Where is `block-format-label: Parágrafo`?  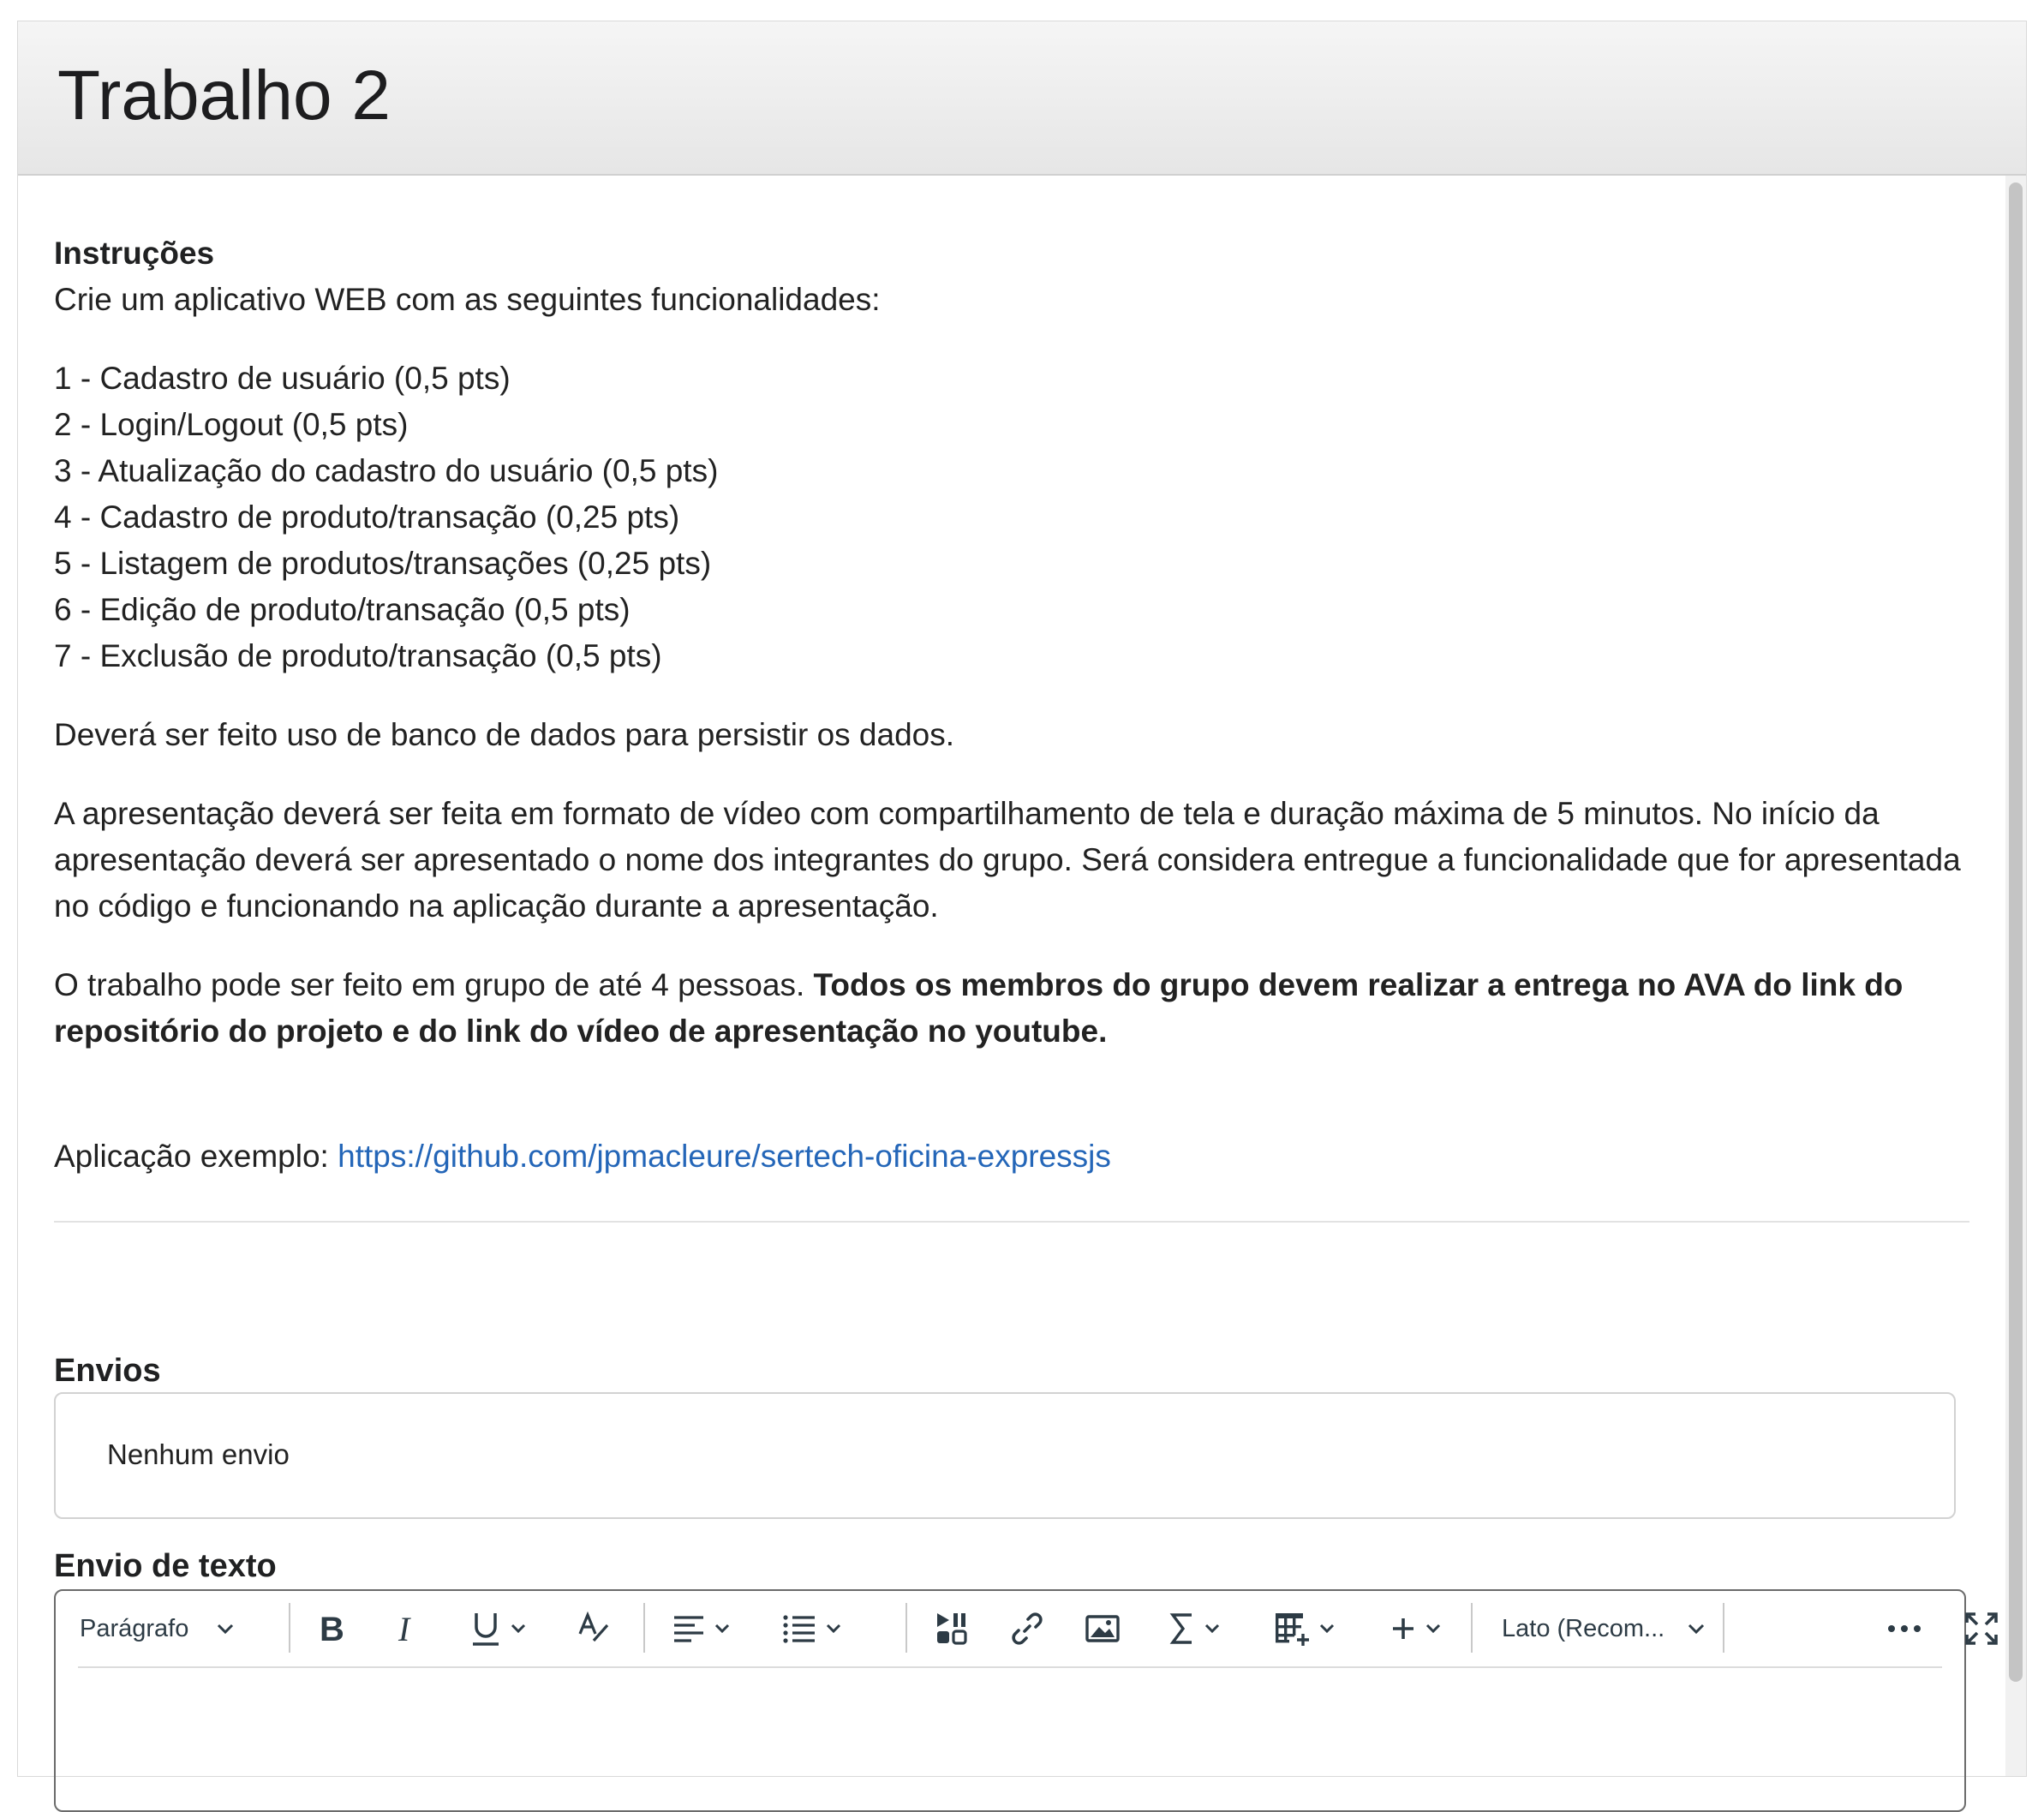 block-format-label: Parágrafo is located at coordinates (134, 1628).